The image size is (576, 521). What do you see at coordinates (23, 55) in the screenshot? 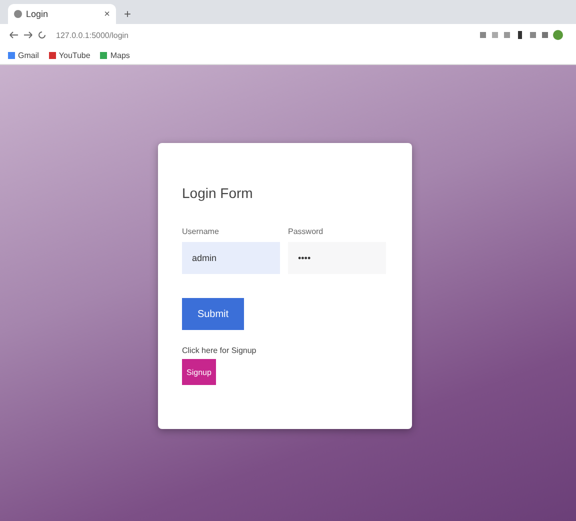
I see `bookmark: Gmail` at bounding box center [23, 55].